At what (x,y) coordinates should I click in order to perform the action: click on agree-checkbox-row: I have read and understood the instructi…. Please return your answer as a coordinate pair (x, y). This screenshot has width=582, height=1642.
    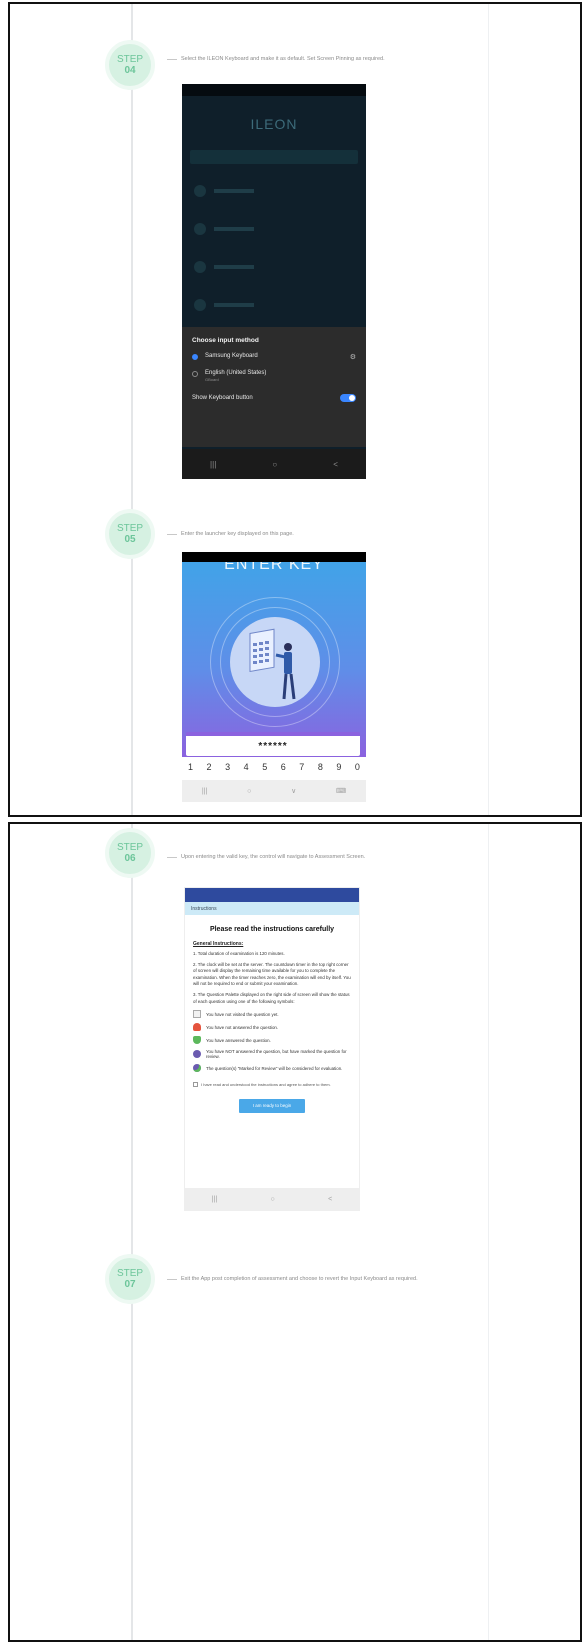
    Looking at the image, I should click on (272, 1085).